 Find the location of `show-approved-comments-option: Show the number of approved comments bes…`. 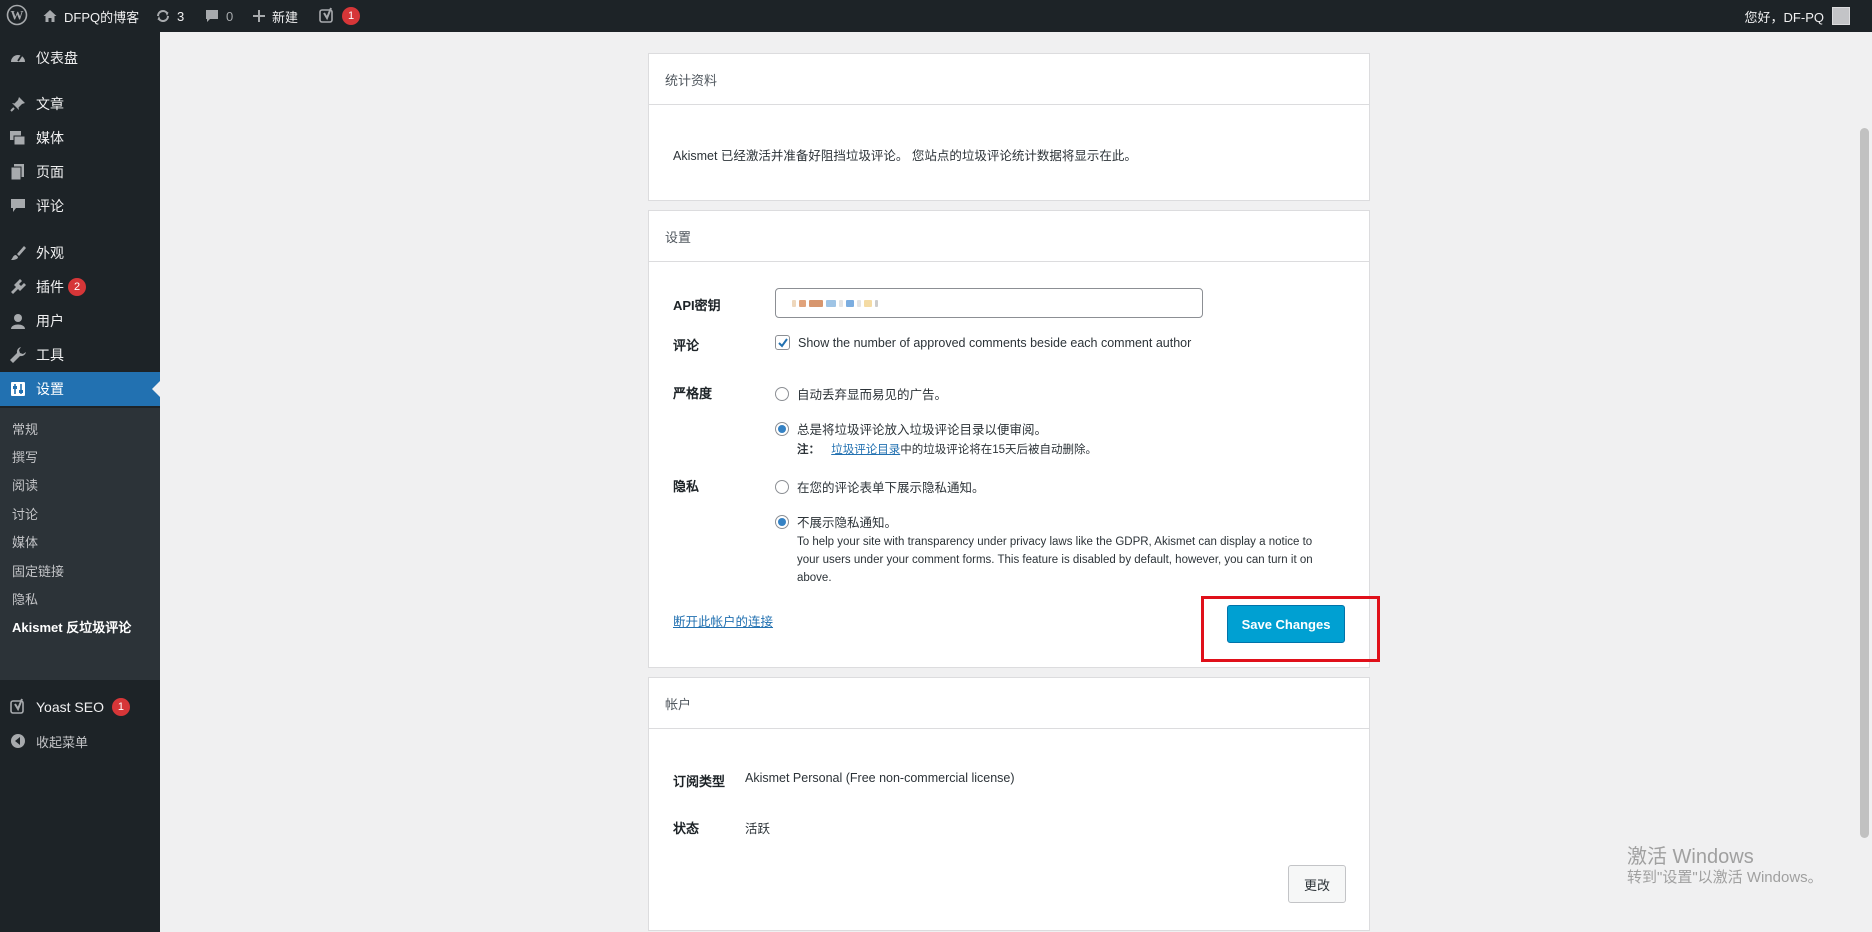

show-approved-comments-option: Show the number of approved comments bes… is located at coordinates (983, 342).